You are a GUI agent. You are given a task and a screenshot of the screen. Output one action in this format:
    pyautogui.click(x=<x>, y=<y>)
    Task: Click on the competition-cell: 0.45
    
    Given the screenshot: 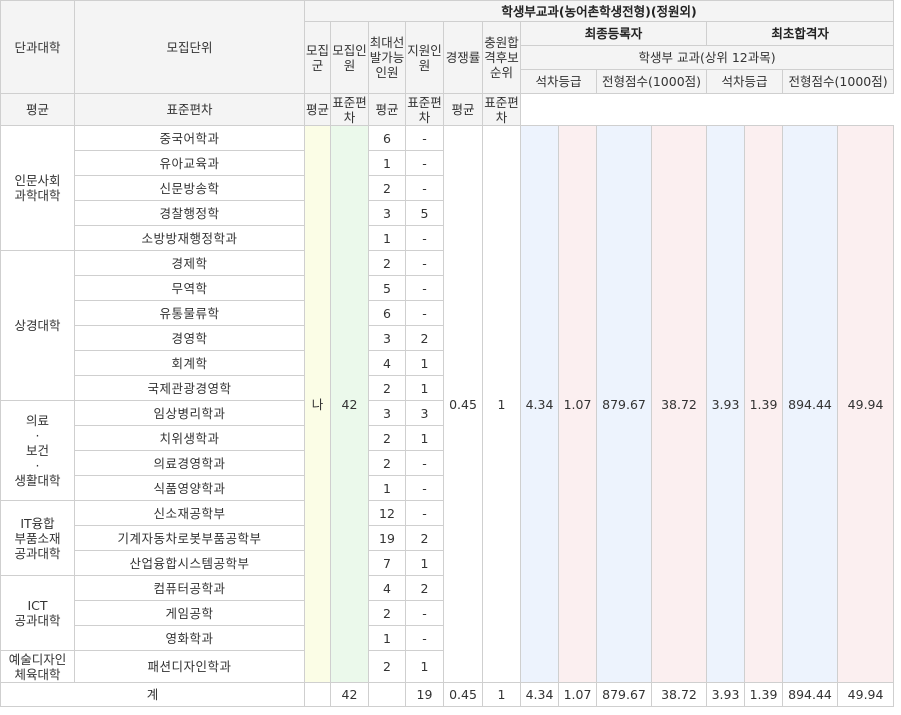 What is the action you would take?
    pyautogui.click(x=463, y=404)
    